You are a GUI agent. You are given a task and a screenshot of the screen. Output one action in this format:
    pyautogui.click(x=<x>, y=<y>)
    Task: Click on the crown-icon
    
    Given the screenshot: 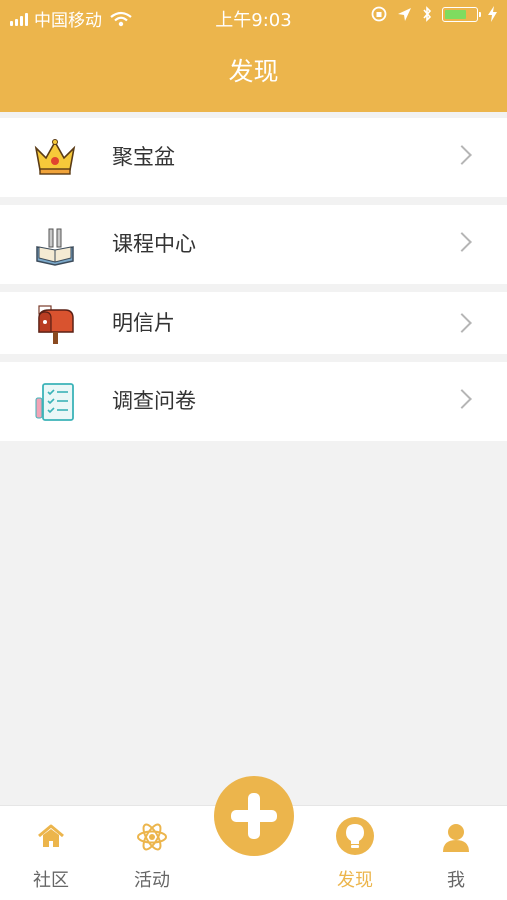 What is the action you would take?
    pyautogui.click(x=55, y=157)
    